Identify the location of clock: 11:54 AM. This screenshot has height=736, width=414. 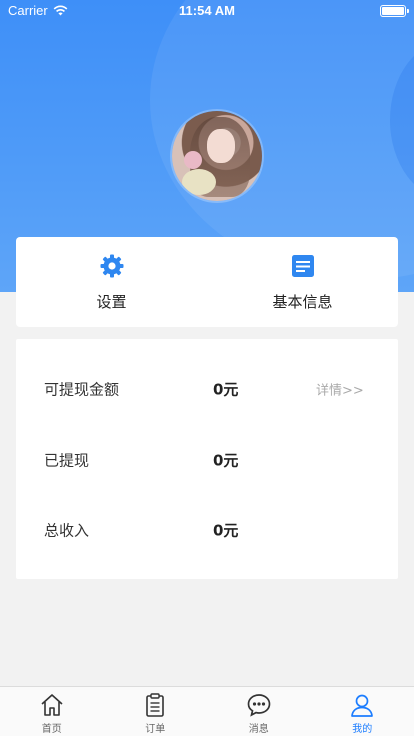
(207, 10).